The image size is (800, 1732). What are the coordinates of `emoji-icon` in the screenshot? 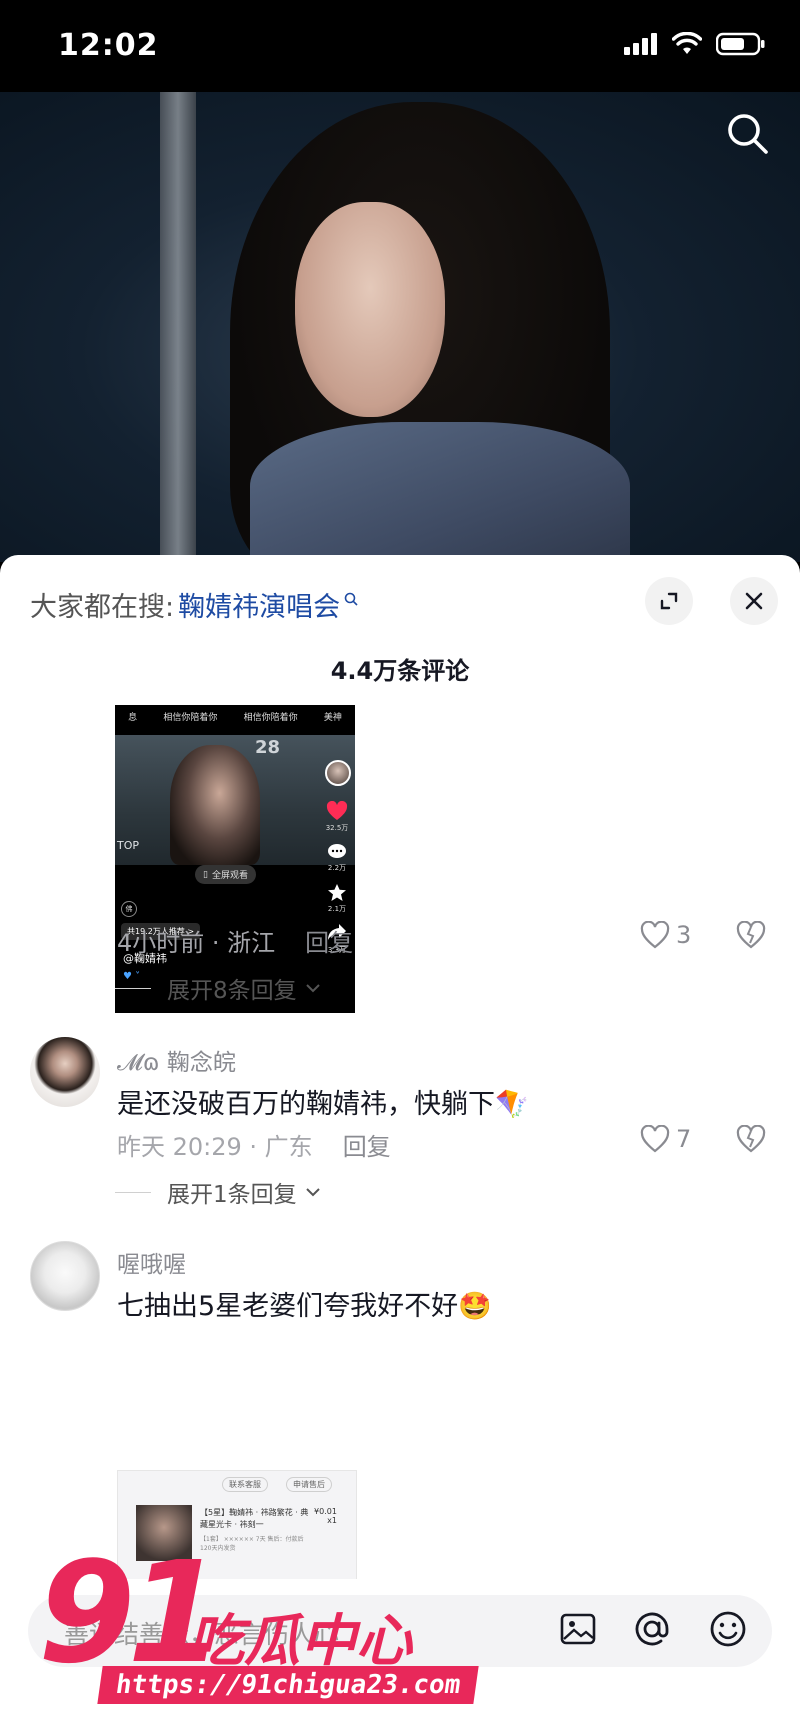 It's located at (728, 1629).